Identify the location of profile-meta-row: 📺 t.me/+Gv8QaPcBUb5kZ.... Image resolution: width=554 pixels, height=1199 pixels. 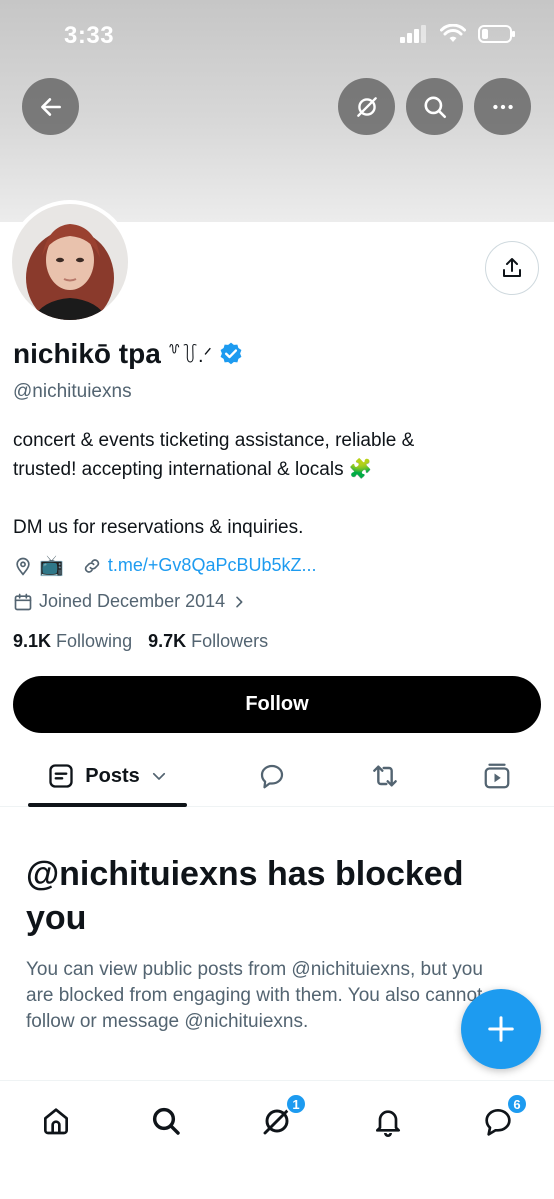
(164, 565).